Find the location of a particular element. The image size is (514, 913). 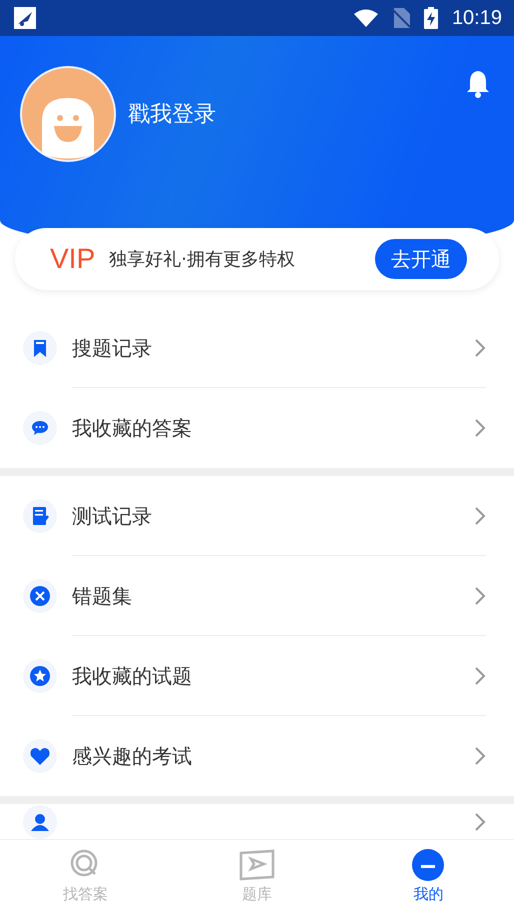

login-prompt: 戳我登录 is located at coordinates (172, 114).